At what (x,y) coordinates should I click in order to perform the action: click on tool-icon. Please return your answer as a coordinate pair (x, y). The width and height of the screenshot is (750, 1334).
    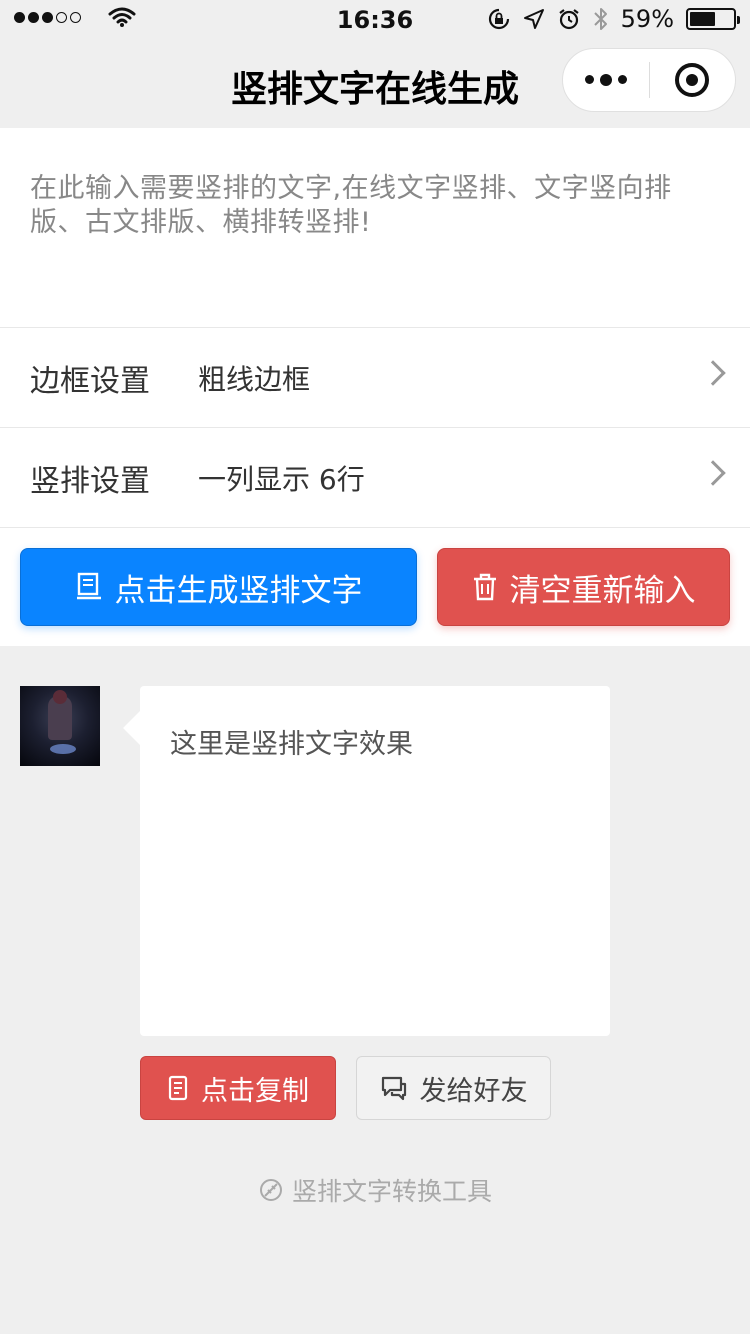
    Looking at the image, I should click on (270, 1190).